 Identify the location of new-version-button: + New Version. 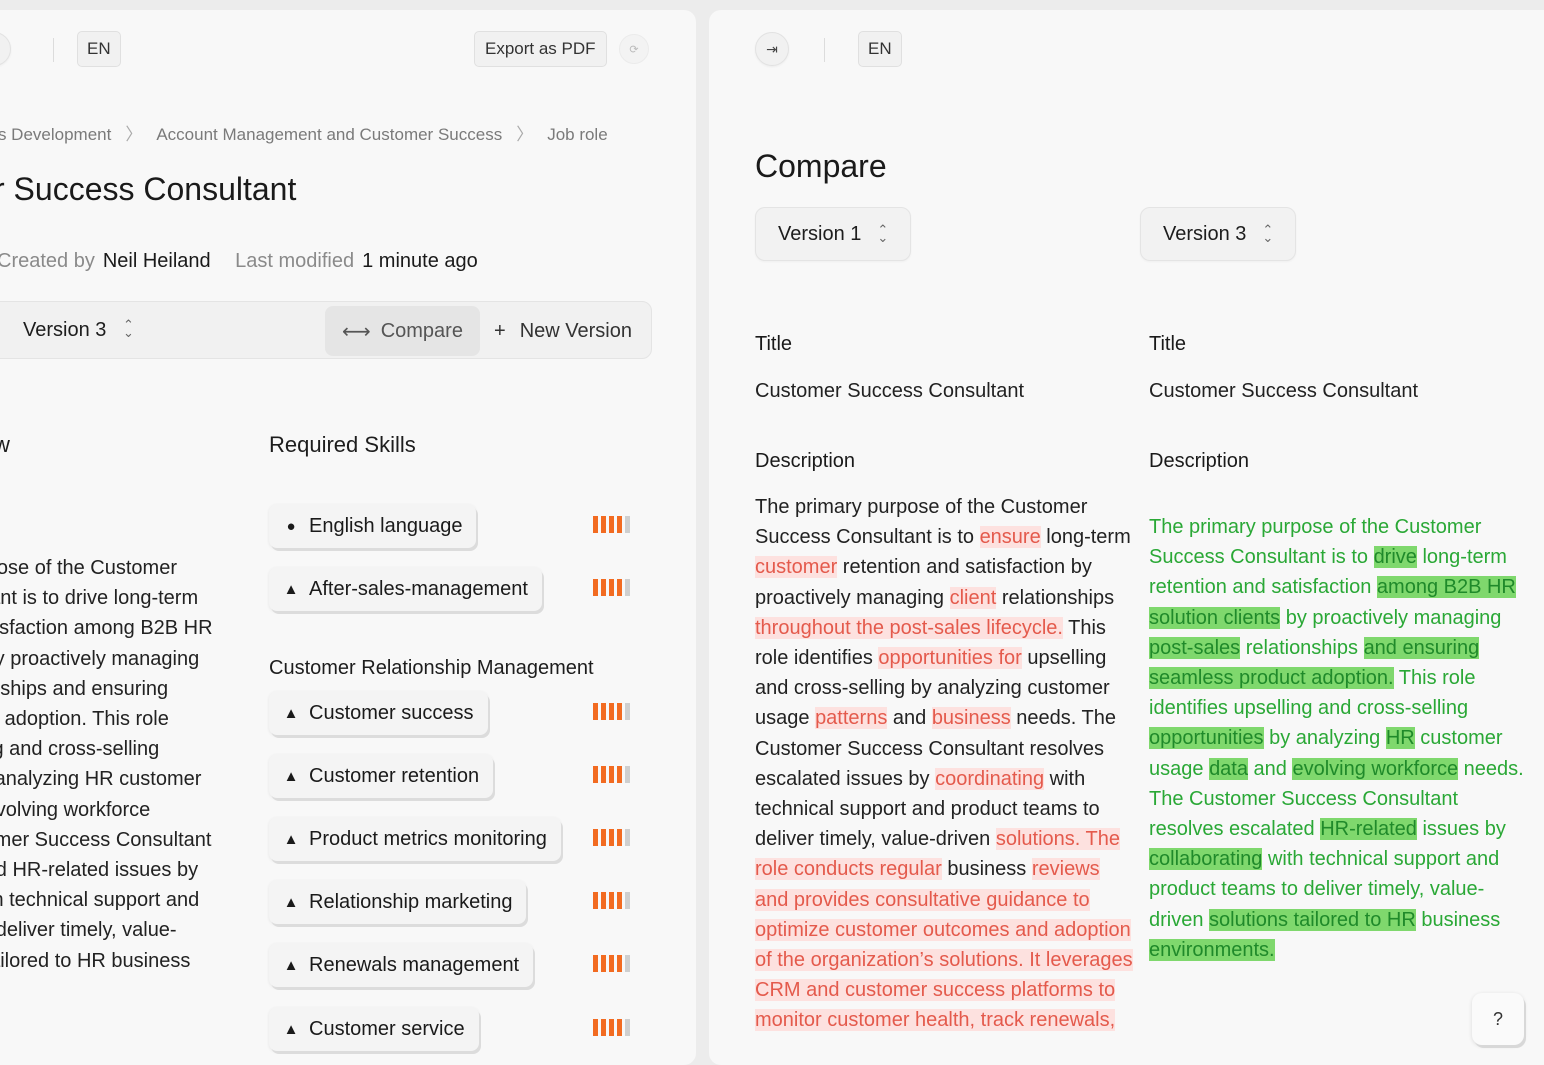
(563, 331).